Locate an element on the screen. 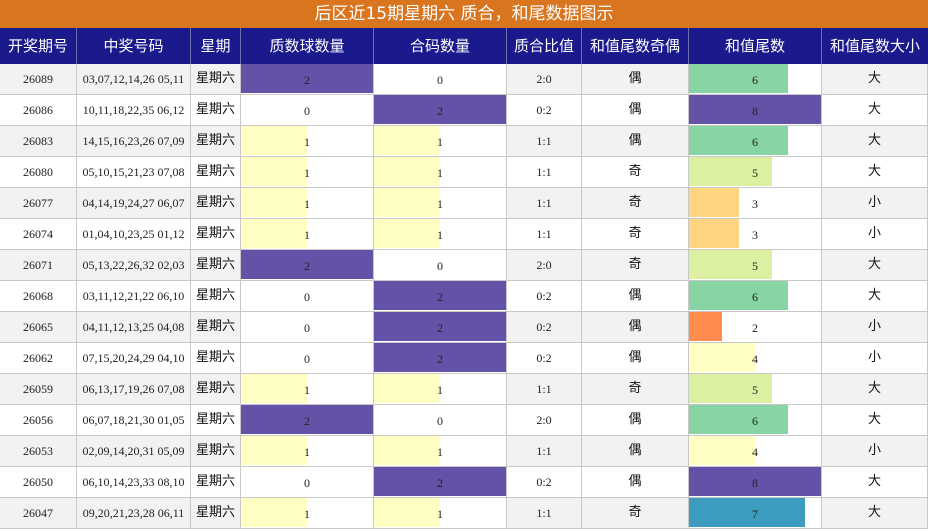 Image resolution: width=928 pixels, height=530 pixels. cell-numbers: 10,11,18,22,35 06,12 is located at coordinates (134, 110).